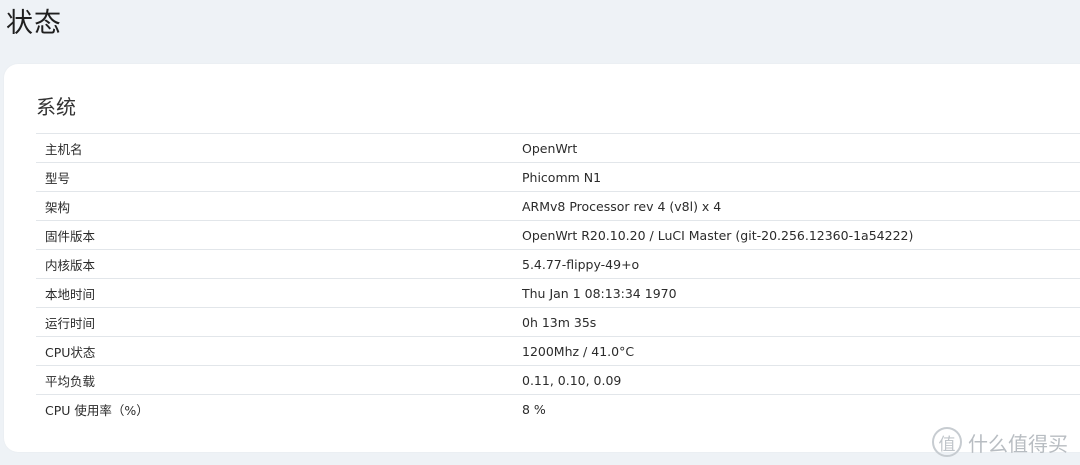  What do you see at coordinates (70, 236) in the screenshot?
I see `row-label: 固件版本` at bounding box center [70, 236].